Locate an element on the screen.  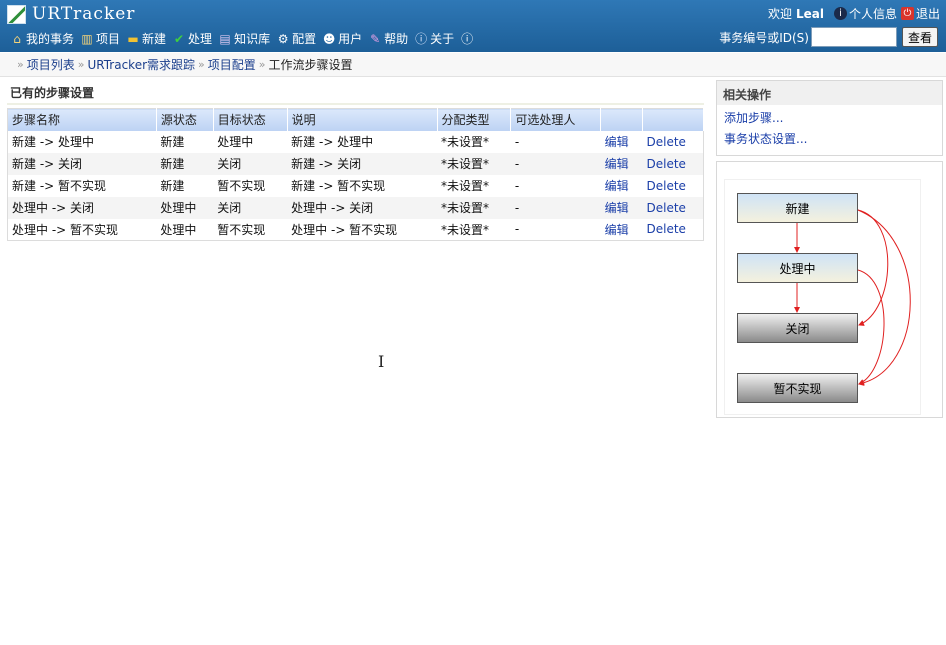
search-area: 事务编号或ID(S) 查看 is located at coordinates (828, 37).